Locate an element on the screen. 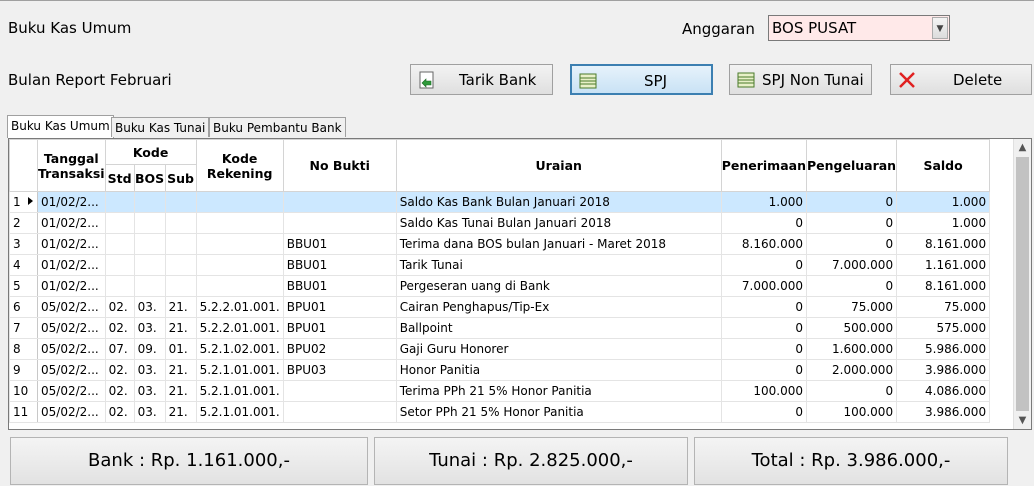 Image resolution: width=1034 pixels, height=486 pixels. col-header-kode: Kode is located at coordinates (150, 152).